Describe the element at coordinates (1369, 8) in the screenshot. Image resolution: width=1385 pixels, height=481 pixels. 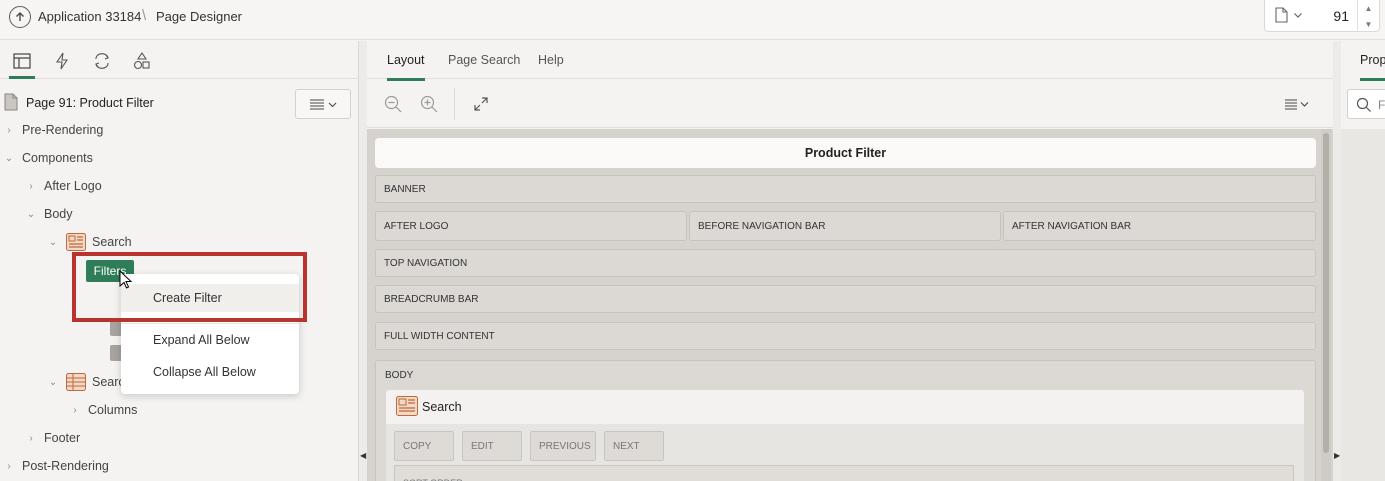
I see `chevron-up-icon: ▲` at that location.